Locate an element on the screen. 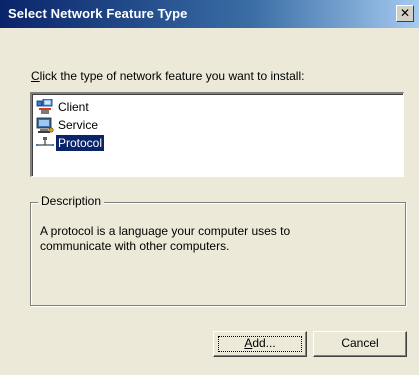  close-icon: ✕ is located at coordinates (405, 13).